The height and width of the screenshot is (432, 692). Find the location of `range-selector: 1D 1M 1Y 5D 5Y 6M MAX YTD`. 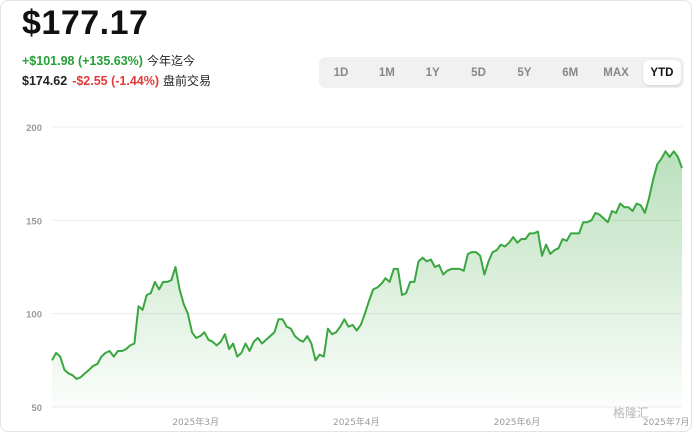

range-selector: 1D 1M 1Y 5D 5Y 6M MAX YTD is located at coordinates (501, 72).